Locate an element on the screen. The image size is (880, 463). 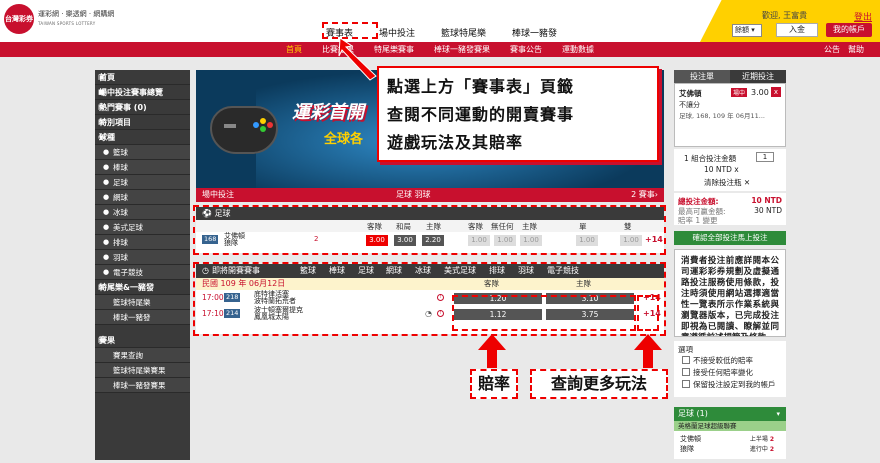
sidebar-item: 籃球特尾樂賽果 is located at coordinates (142, 370).